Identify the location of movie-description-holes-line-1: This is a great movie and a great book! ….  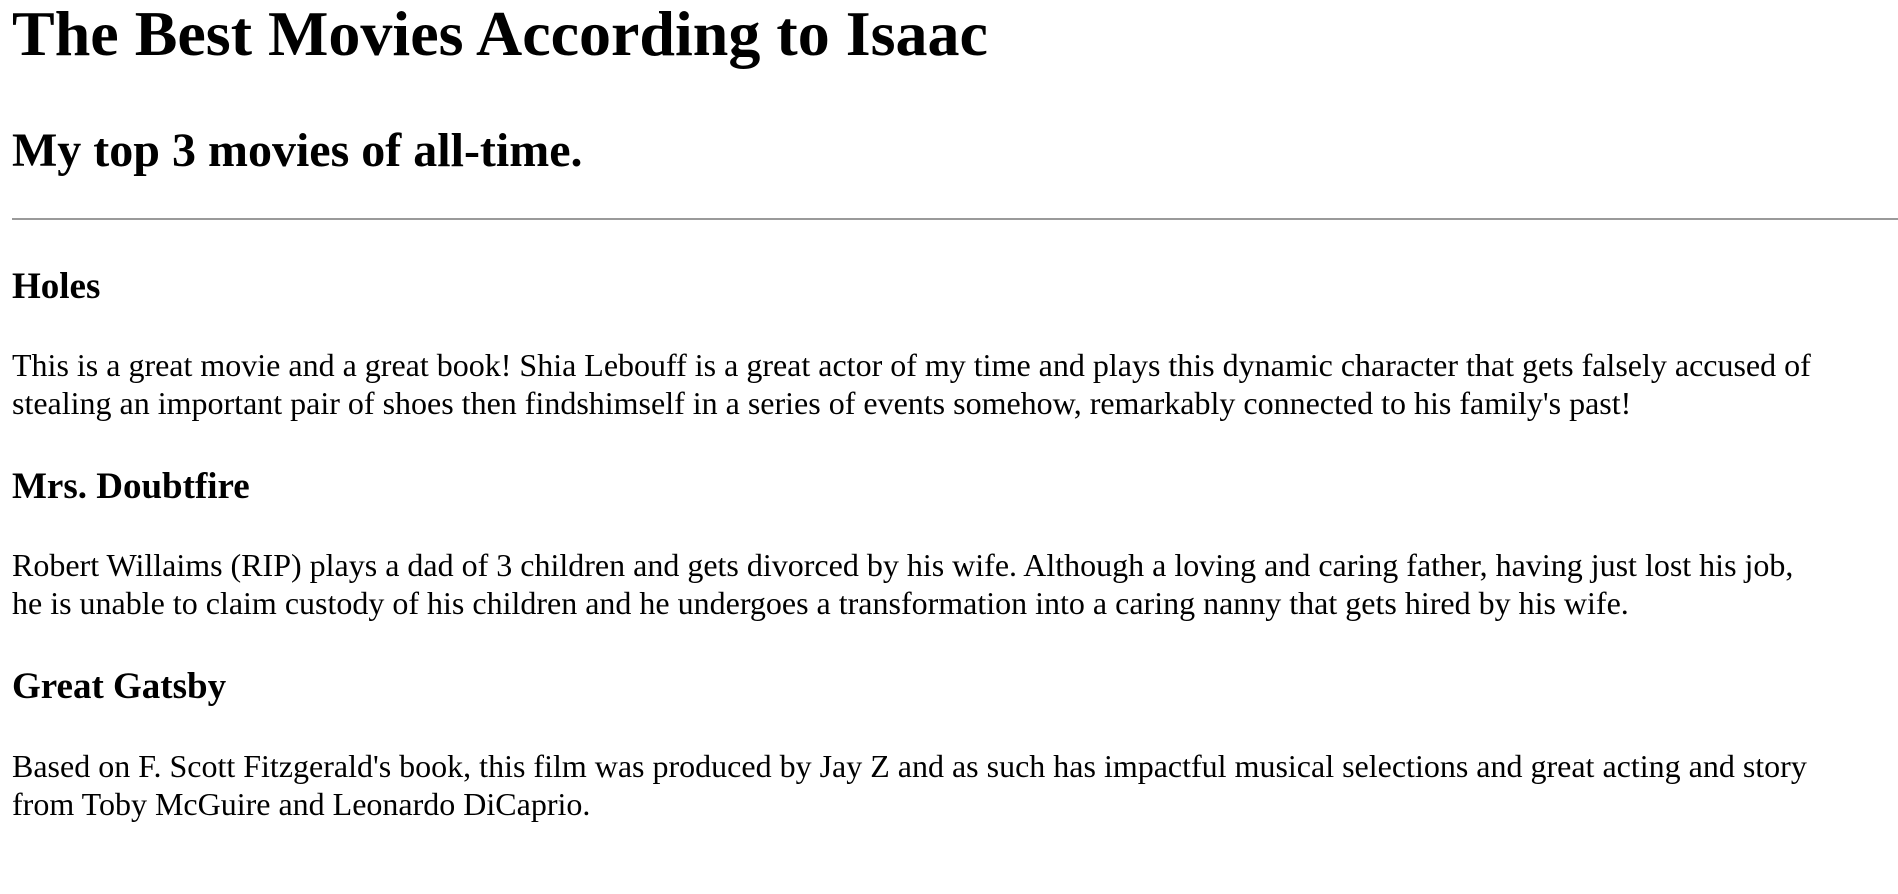
(911, 365).